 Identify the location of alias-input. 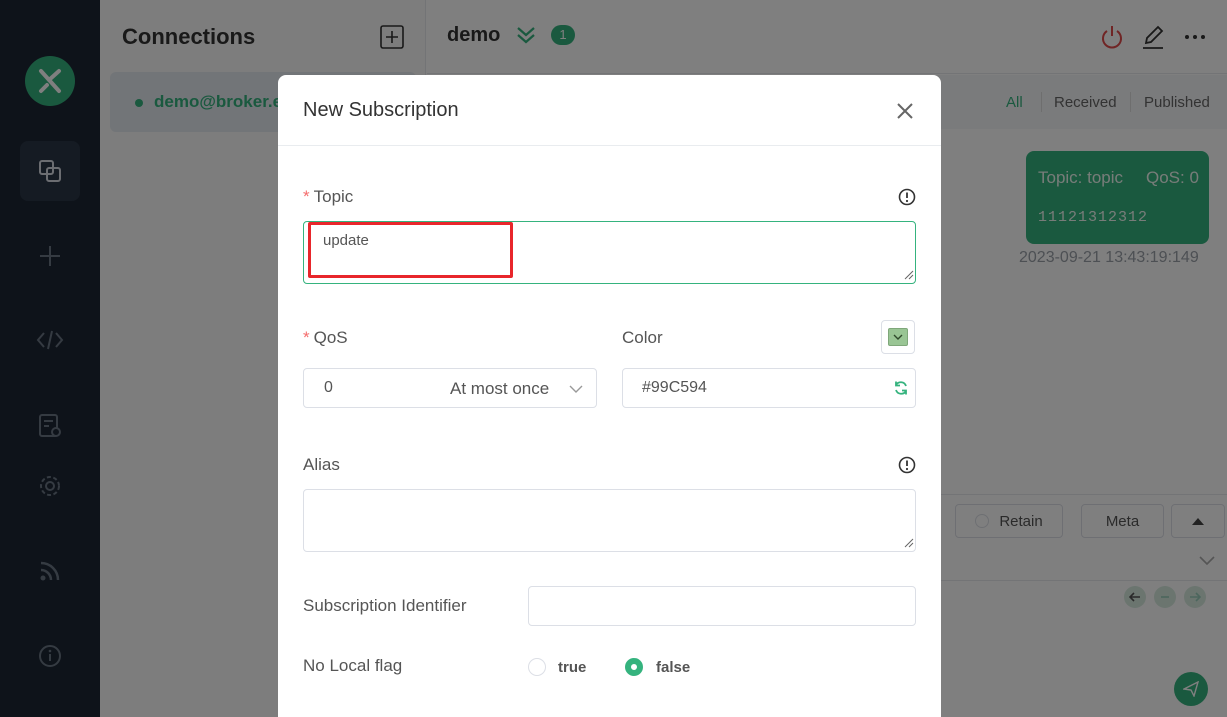
(609, 520).